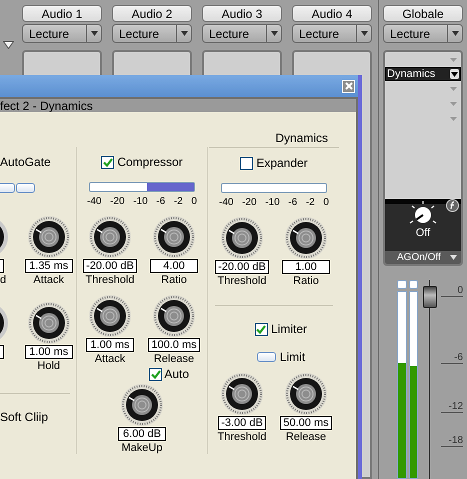  I want to click on checkbox-label: Compressor, so click(150, 162).